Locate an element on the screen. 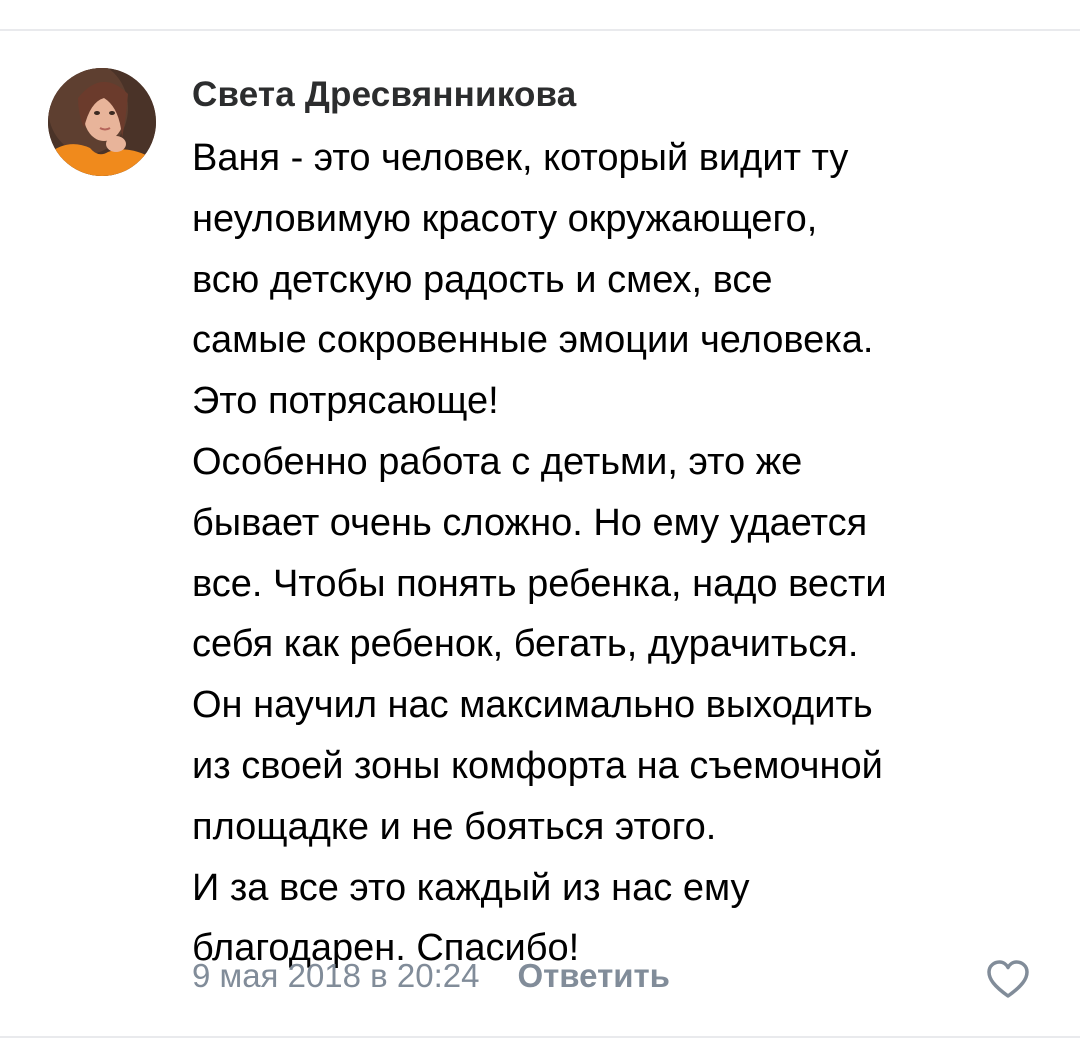  comment-meta: 9 мая 2018 в 20:24 Ответить is located at coordinates (431, 976).